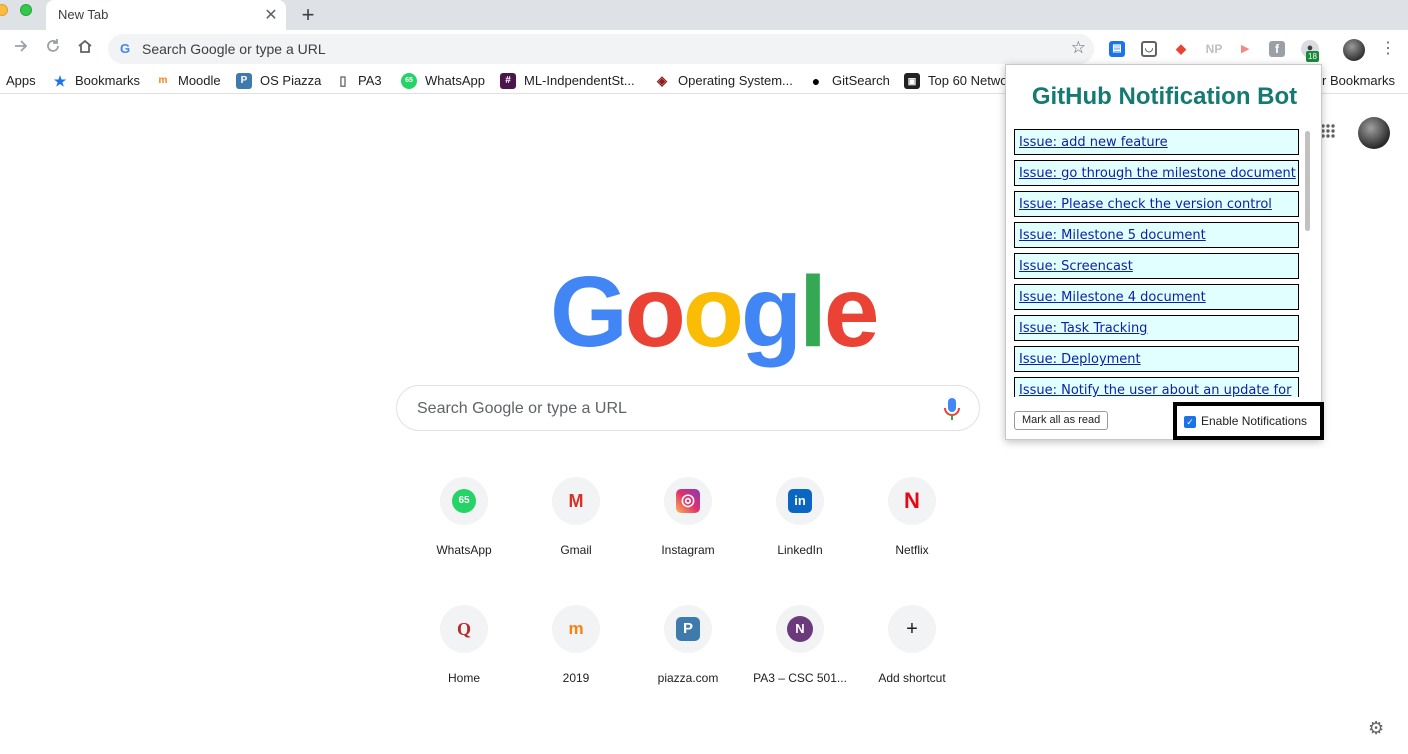  I want to click on shortcut-circle: N, so click(800, 629).